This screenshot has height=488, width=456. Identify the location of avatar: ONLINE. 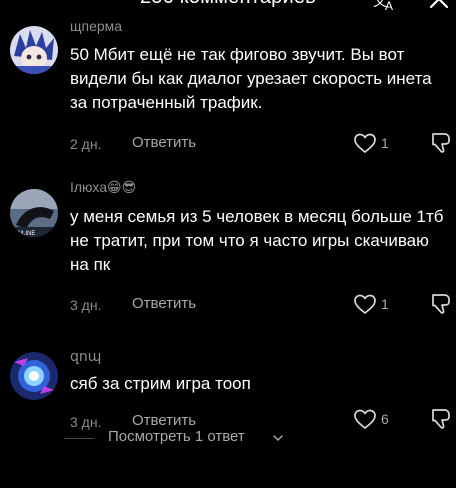
(34, 213).